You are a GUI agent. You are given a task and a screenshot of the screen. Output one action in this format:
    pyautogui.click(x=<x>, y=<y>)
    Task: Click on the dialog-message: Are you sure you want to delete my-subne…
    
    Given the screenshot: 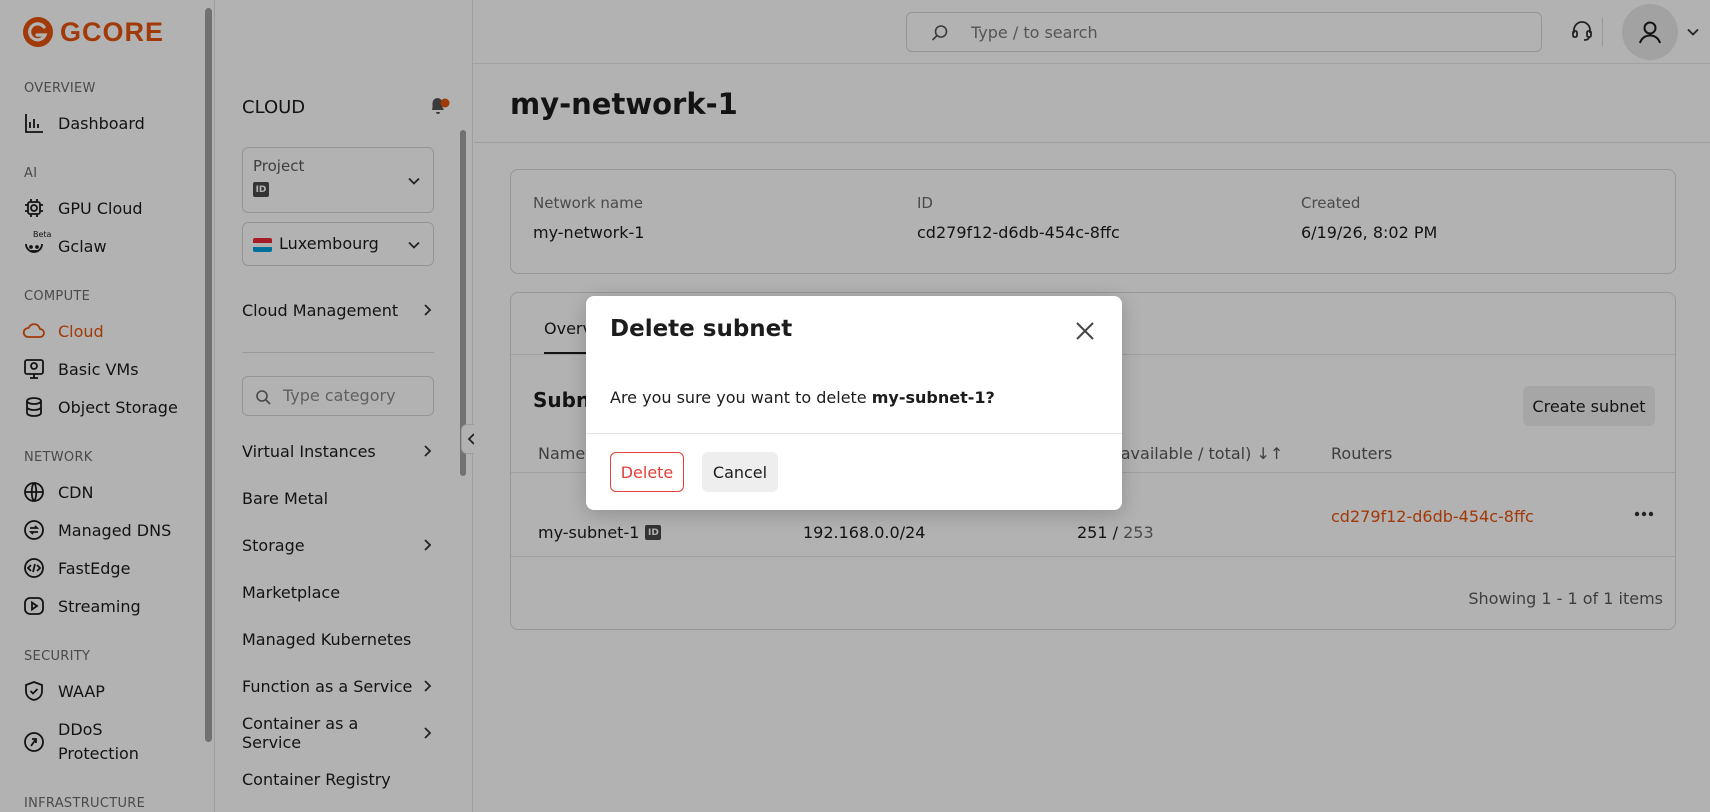 What is the action you would take?
    pyautogui.click(x=802, y=397)
    